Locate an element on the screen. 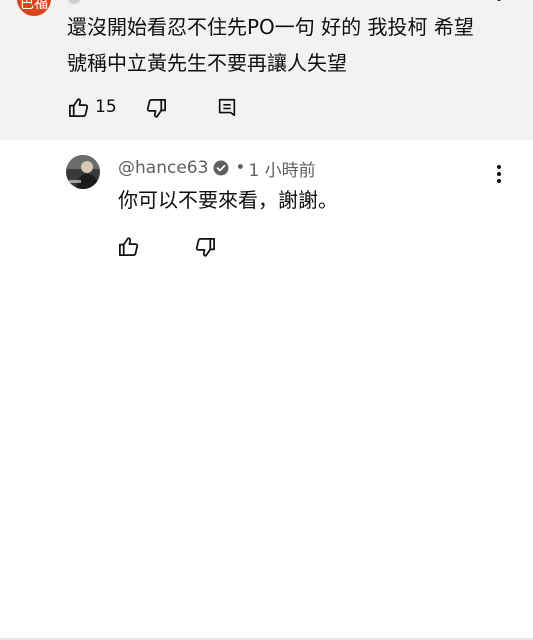 The height and width of the screenshot is (640, 533). reply-header: @hance63 • 1 小時前 is located at coordinates (217, 169).